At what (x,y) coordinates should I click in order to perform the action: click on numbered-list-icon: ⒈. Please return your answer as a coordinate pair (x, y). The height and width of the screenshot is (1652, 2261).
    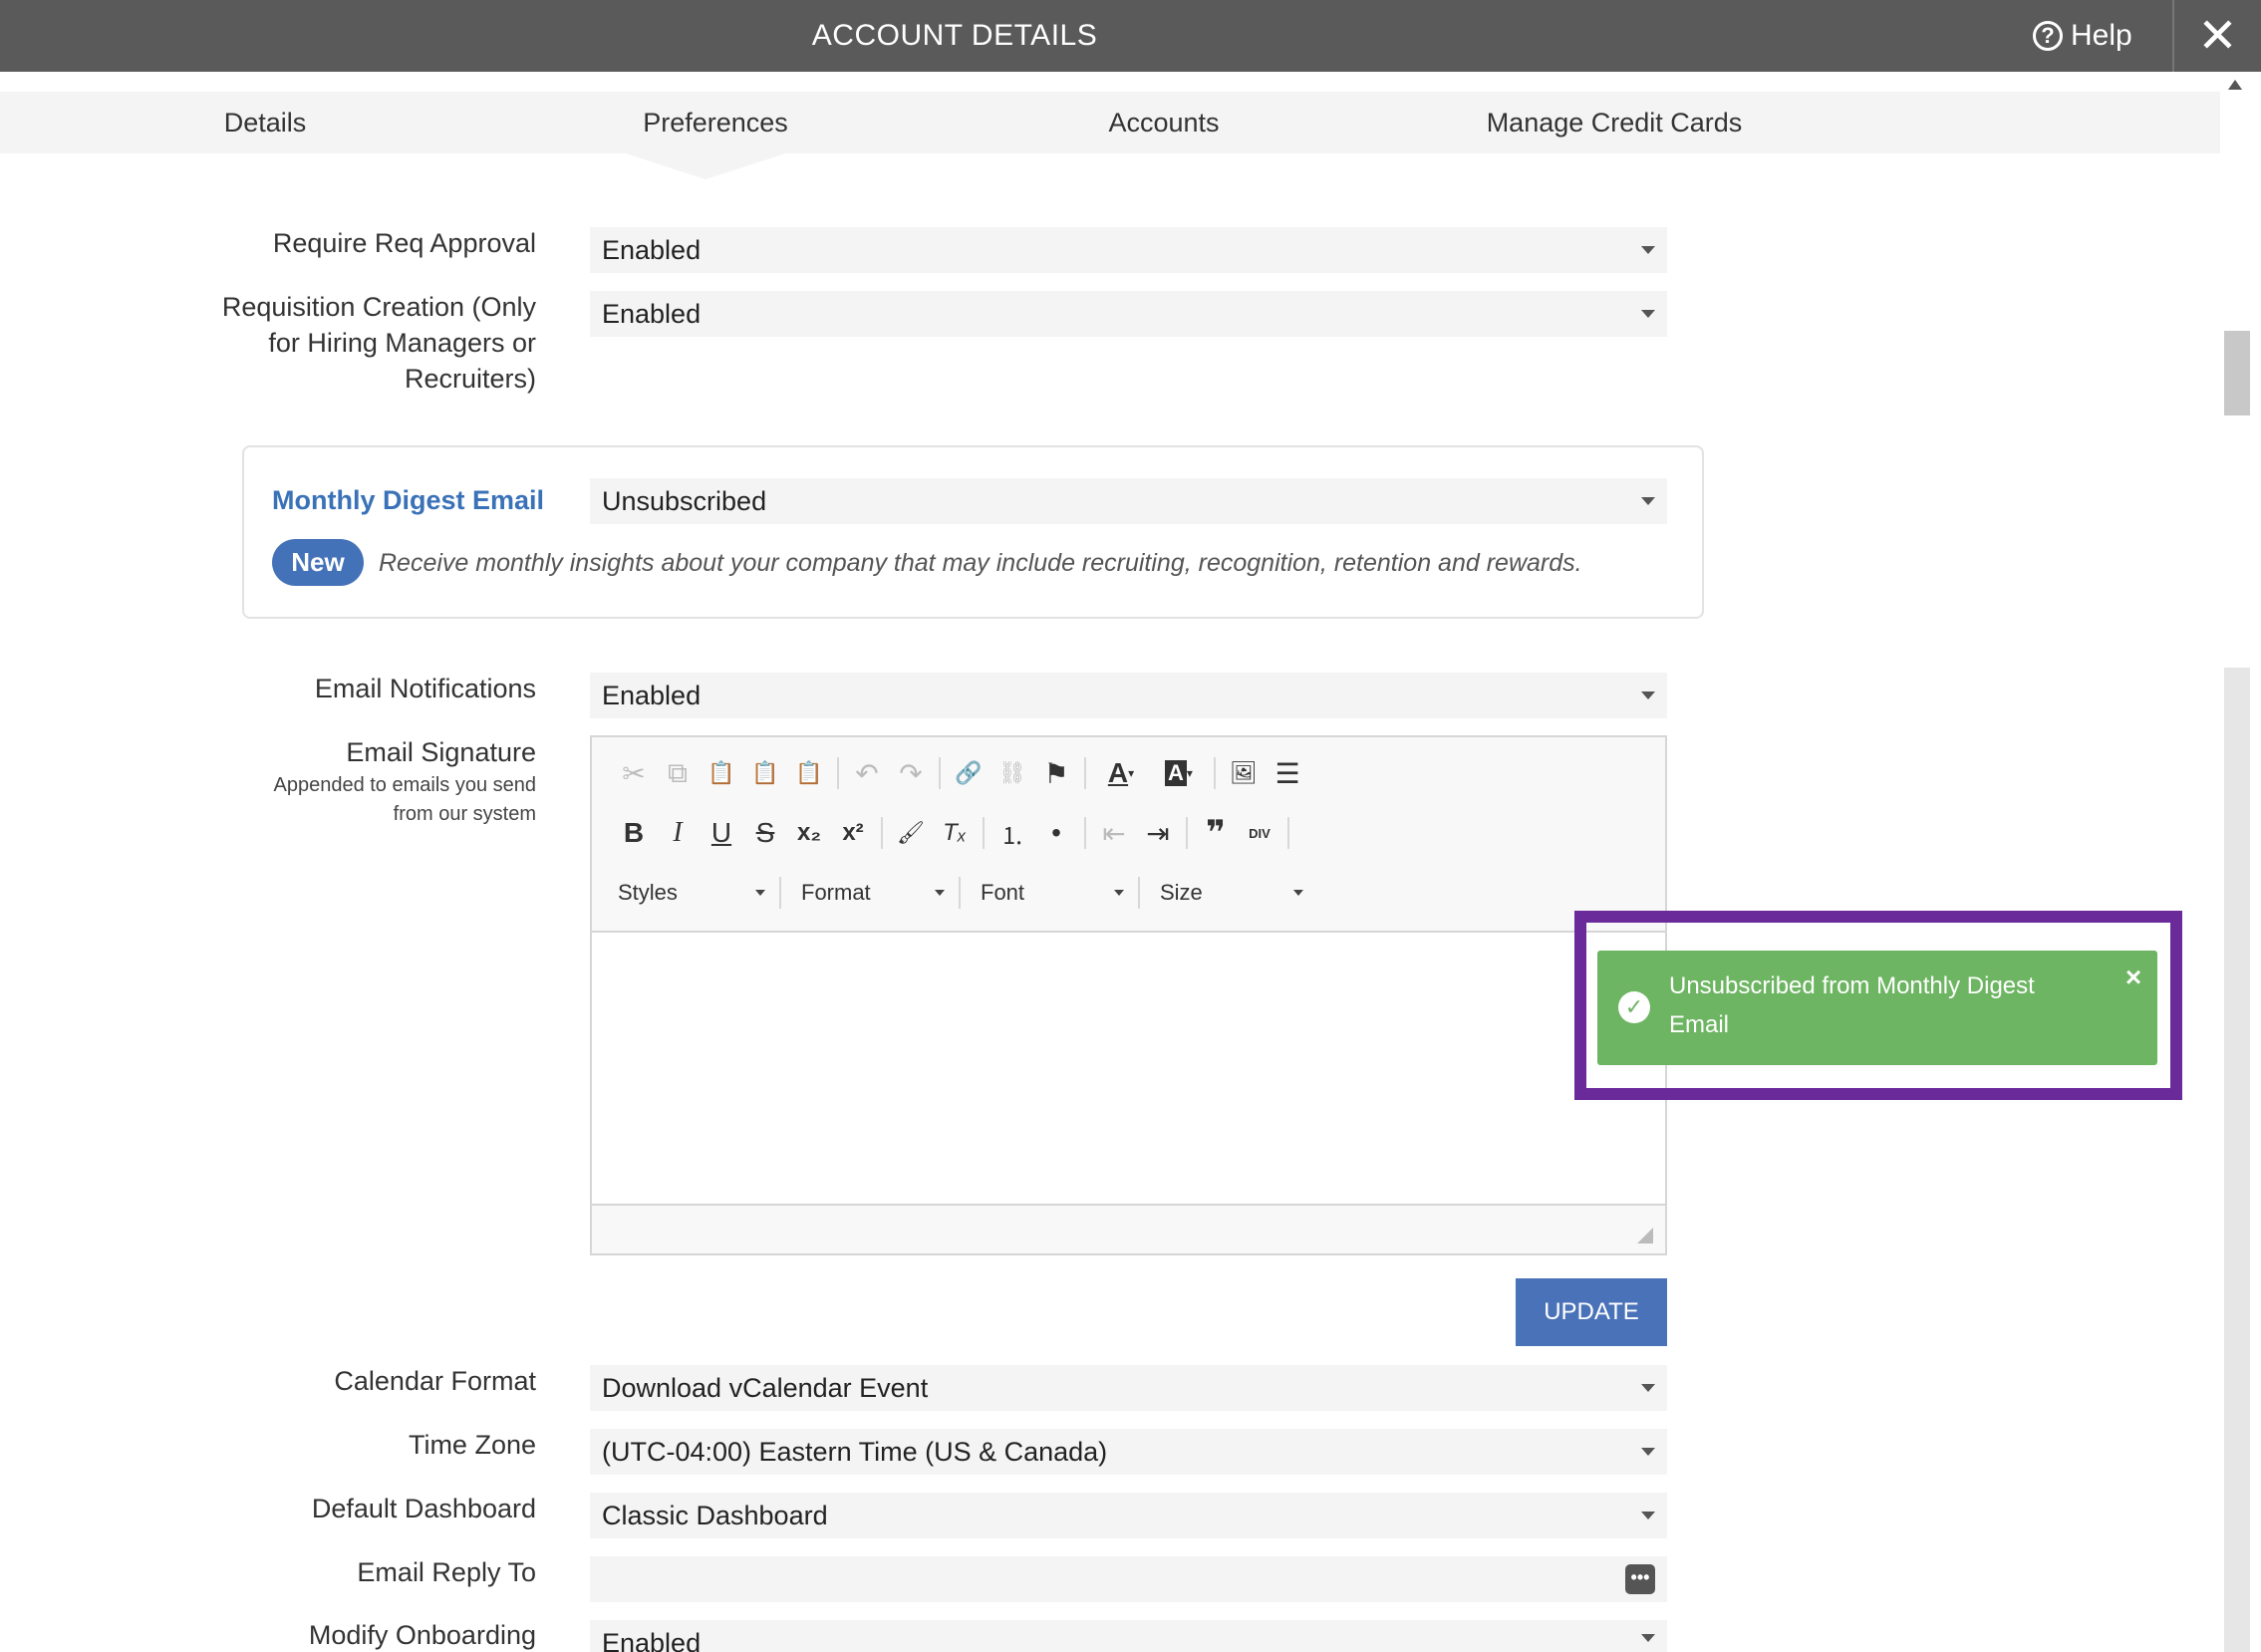
    Looking at the image, I should click on (1012, 833).